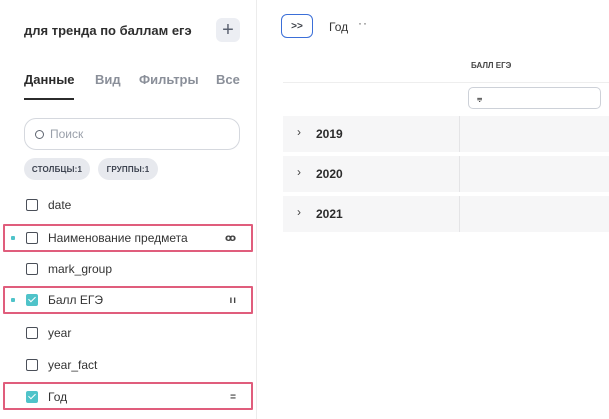 This screenshot has width=609, height=419. What do you see at coordinates (233, 397) in the screenshot?
I see `group-icon: =` at bounding box center [233, 397].